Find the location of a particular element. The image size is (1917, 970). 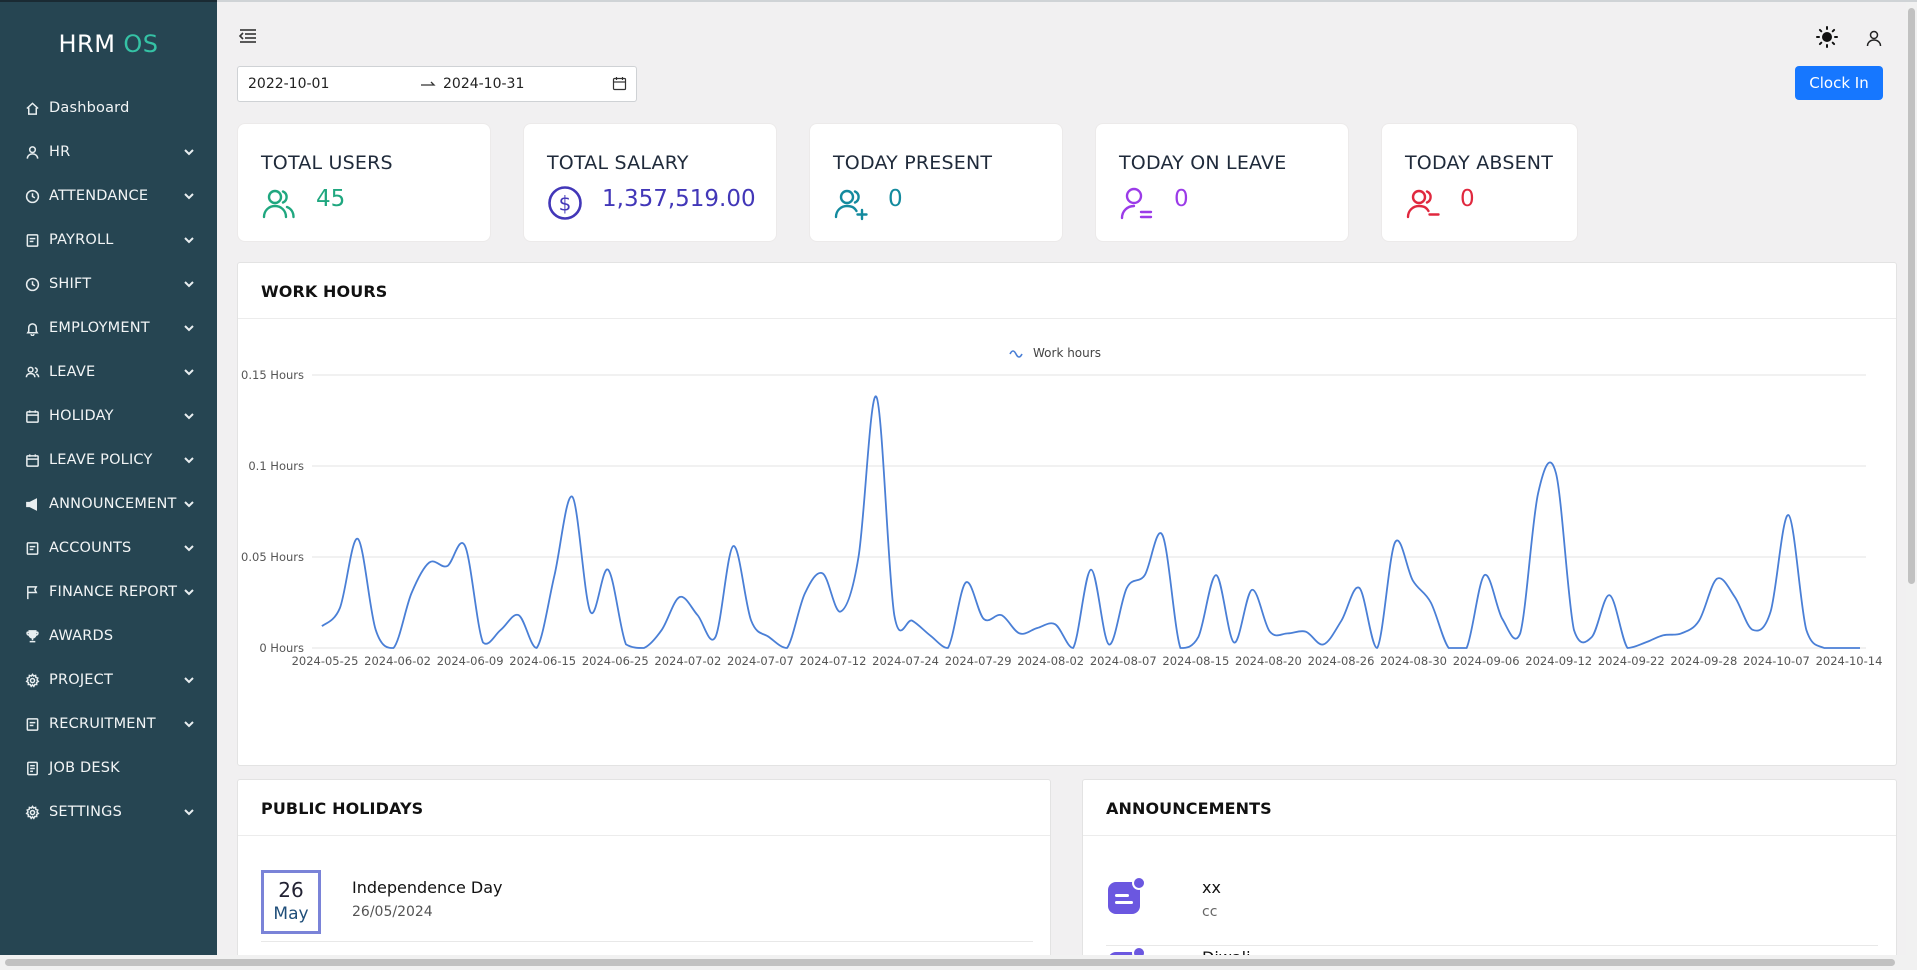

clock-in-button: Clock In is located at coordinates (1839, 83).